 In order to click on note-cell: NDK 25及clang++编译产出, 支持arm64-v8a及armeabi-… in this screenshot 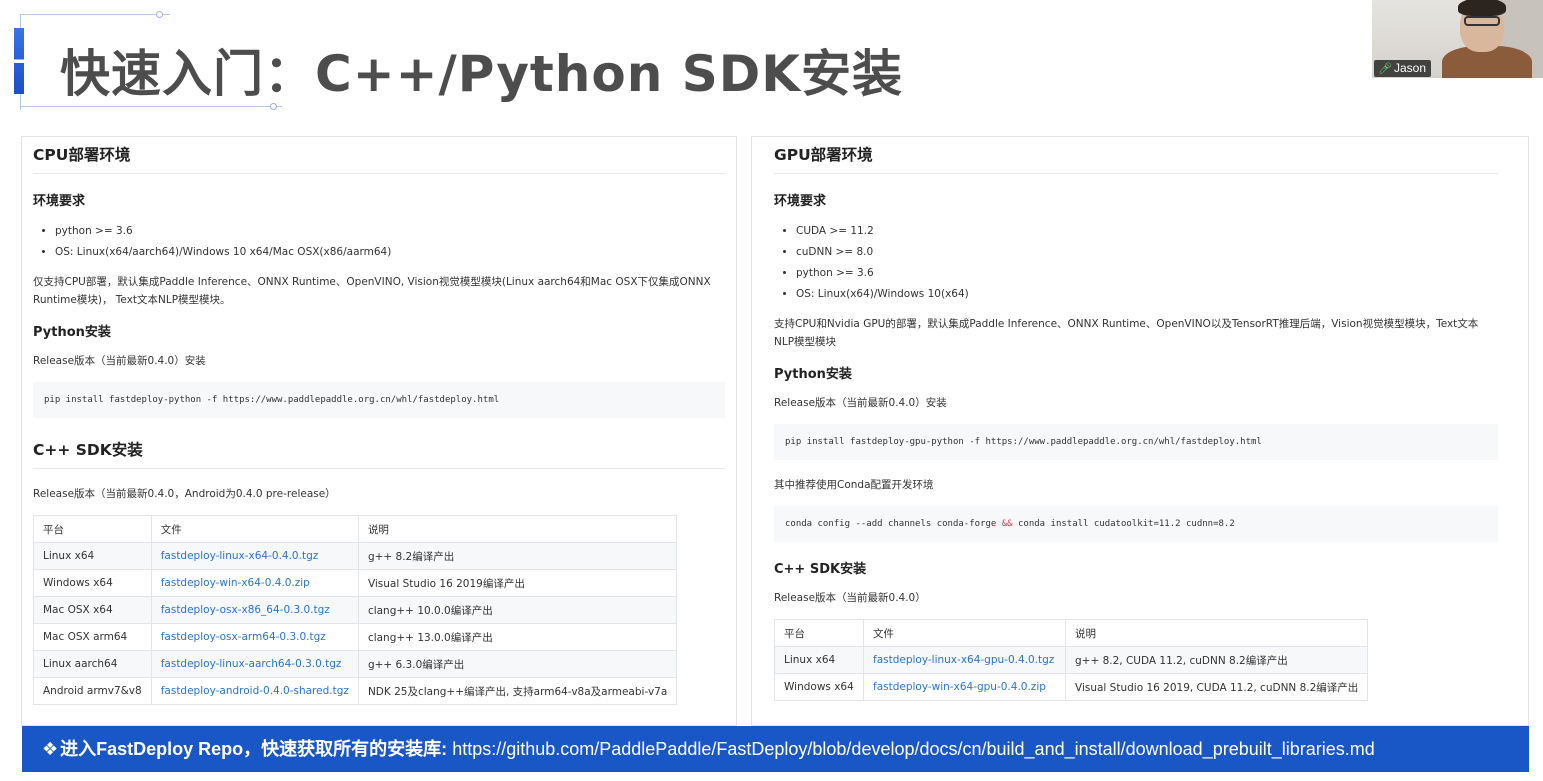, I will do `click(517, 691)`.